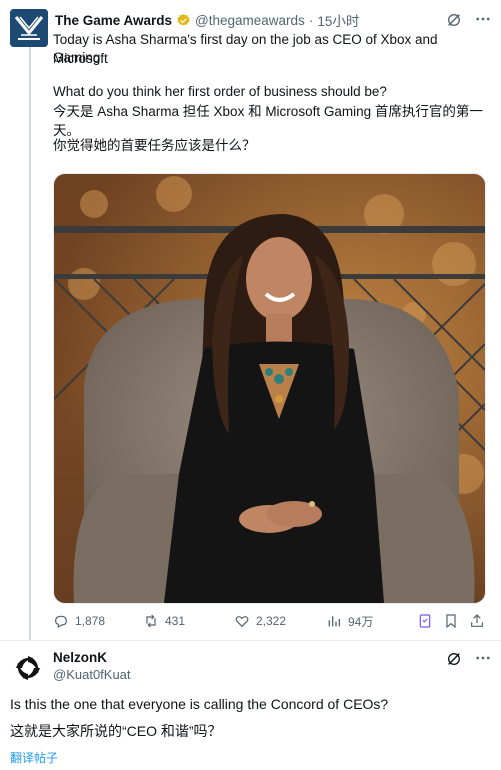  What do you see at coordinates (425, 621) in the screenshot?
I see `bookmark-icon` at bounding box center [425, 621].